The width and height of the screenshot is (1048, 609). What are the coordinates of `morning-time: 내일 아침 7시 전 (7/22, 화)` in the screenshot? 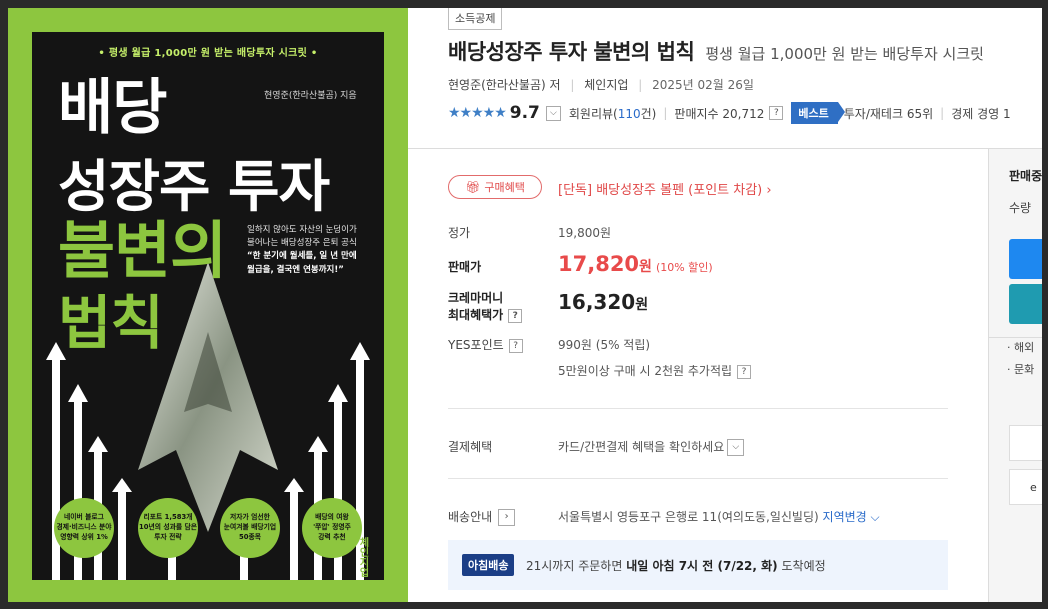 It's located at (702, 566).